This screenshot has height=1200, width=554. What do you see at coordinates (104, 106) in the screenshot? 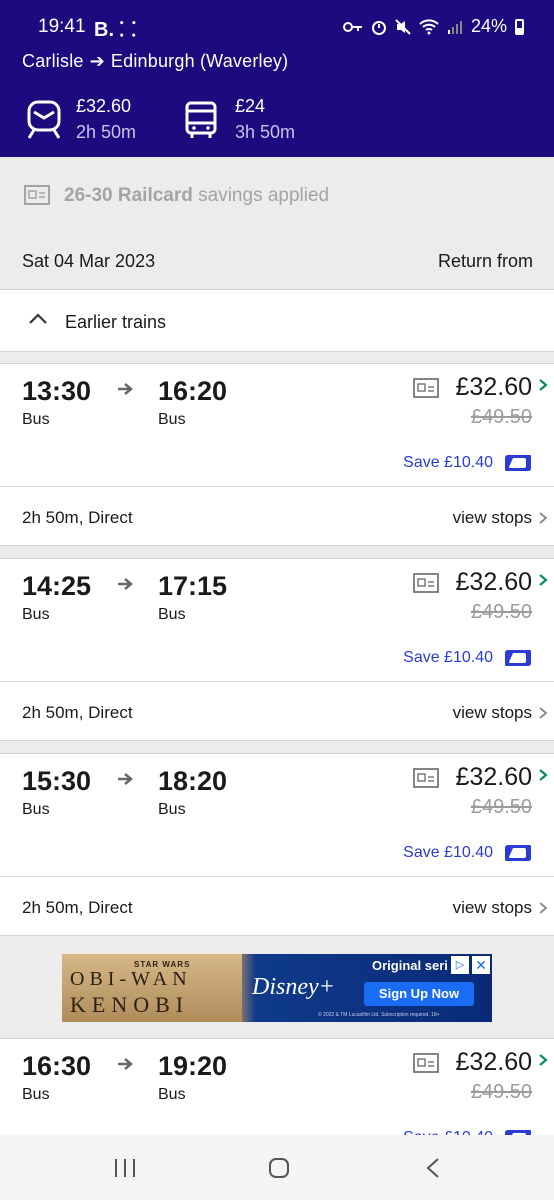
I see `tab-price: £32.60` at bounding box center [104, 106].